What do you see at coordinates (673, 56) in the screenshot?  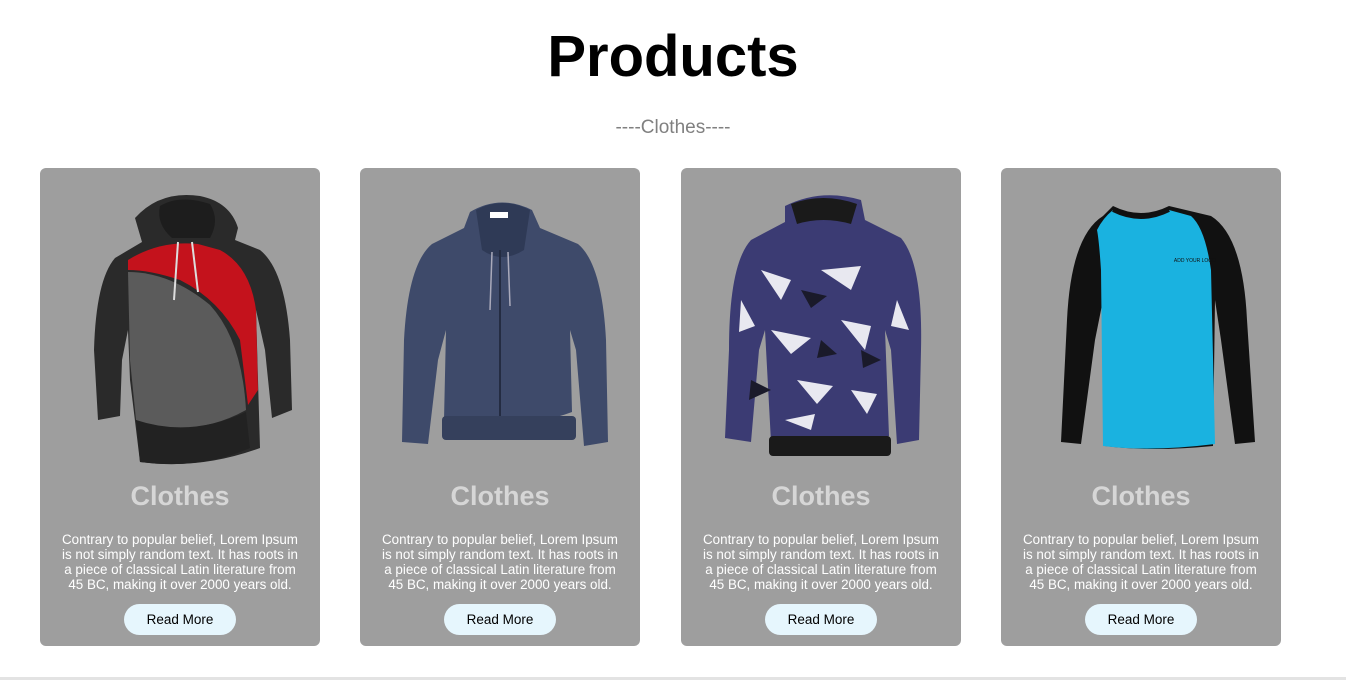 I see `page-title: Products` at bounding box center [673, 56].